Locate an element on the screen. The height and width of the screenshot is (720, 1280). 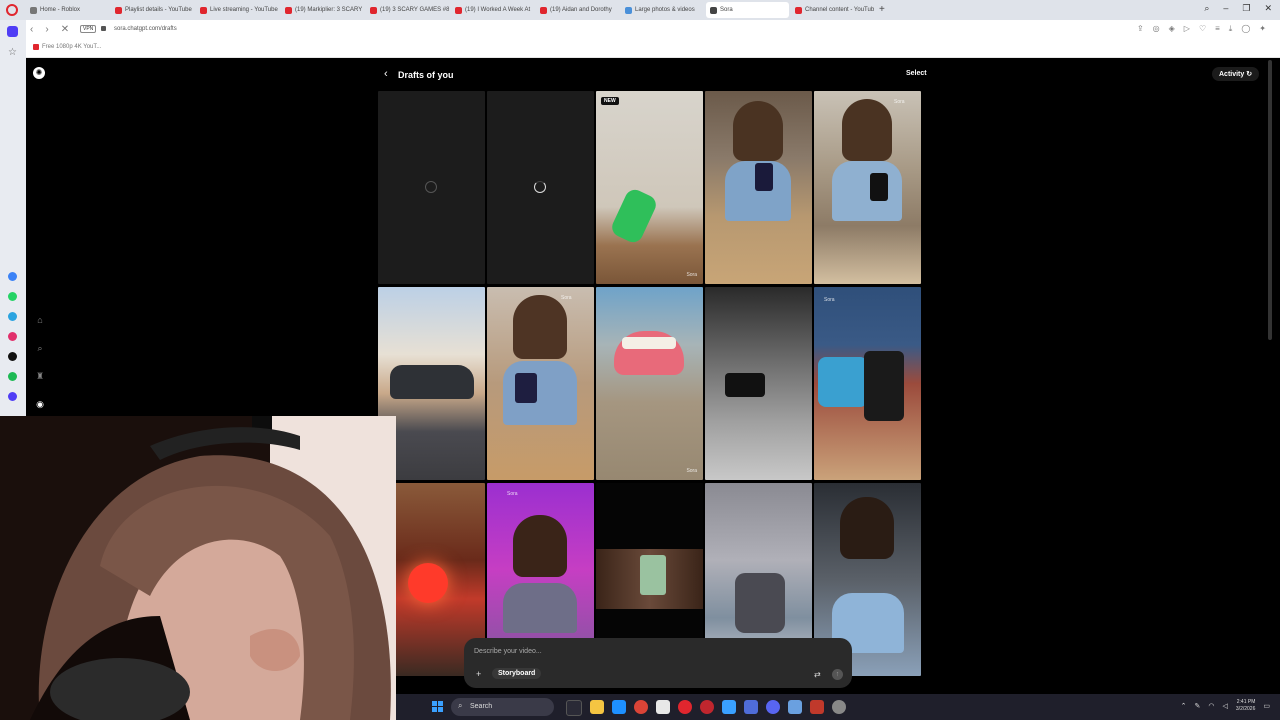
aria-icon is located at coordinates (12, 31).